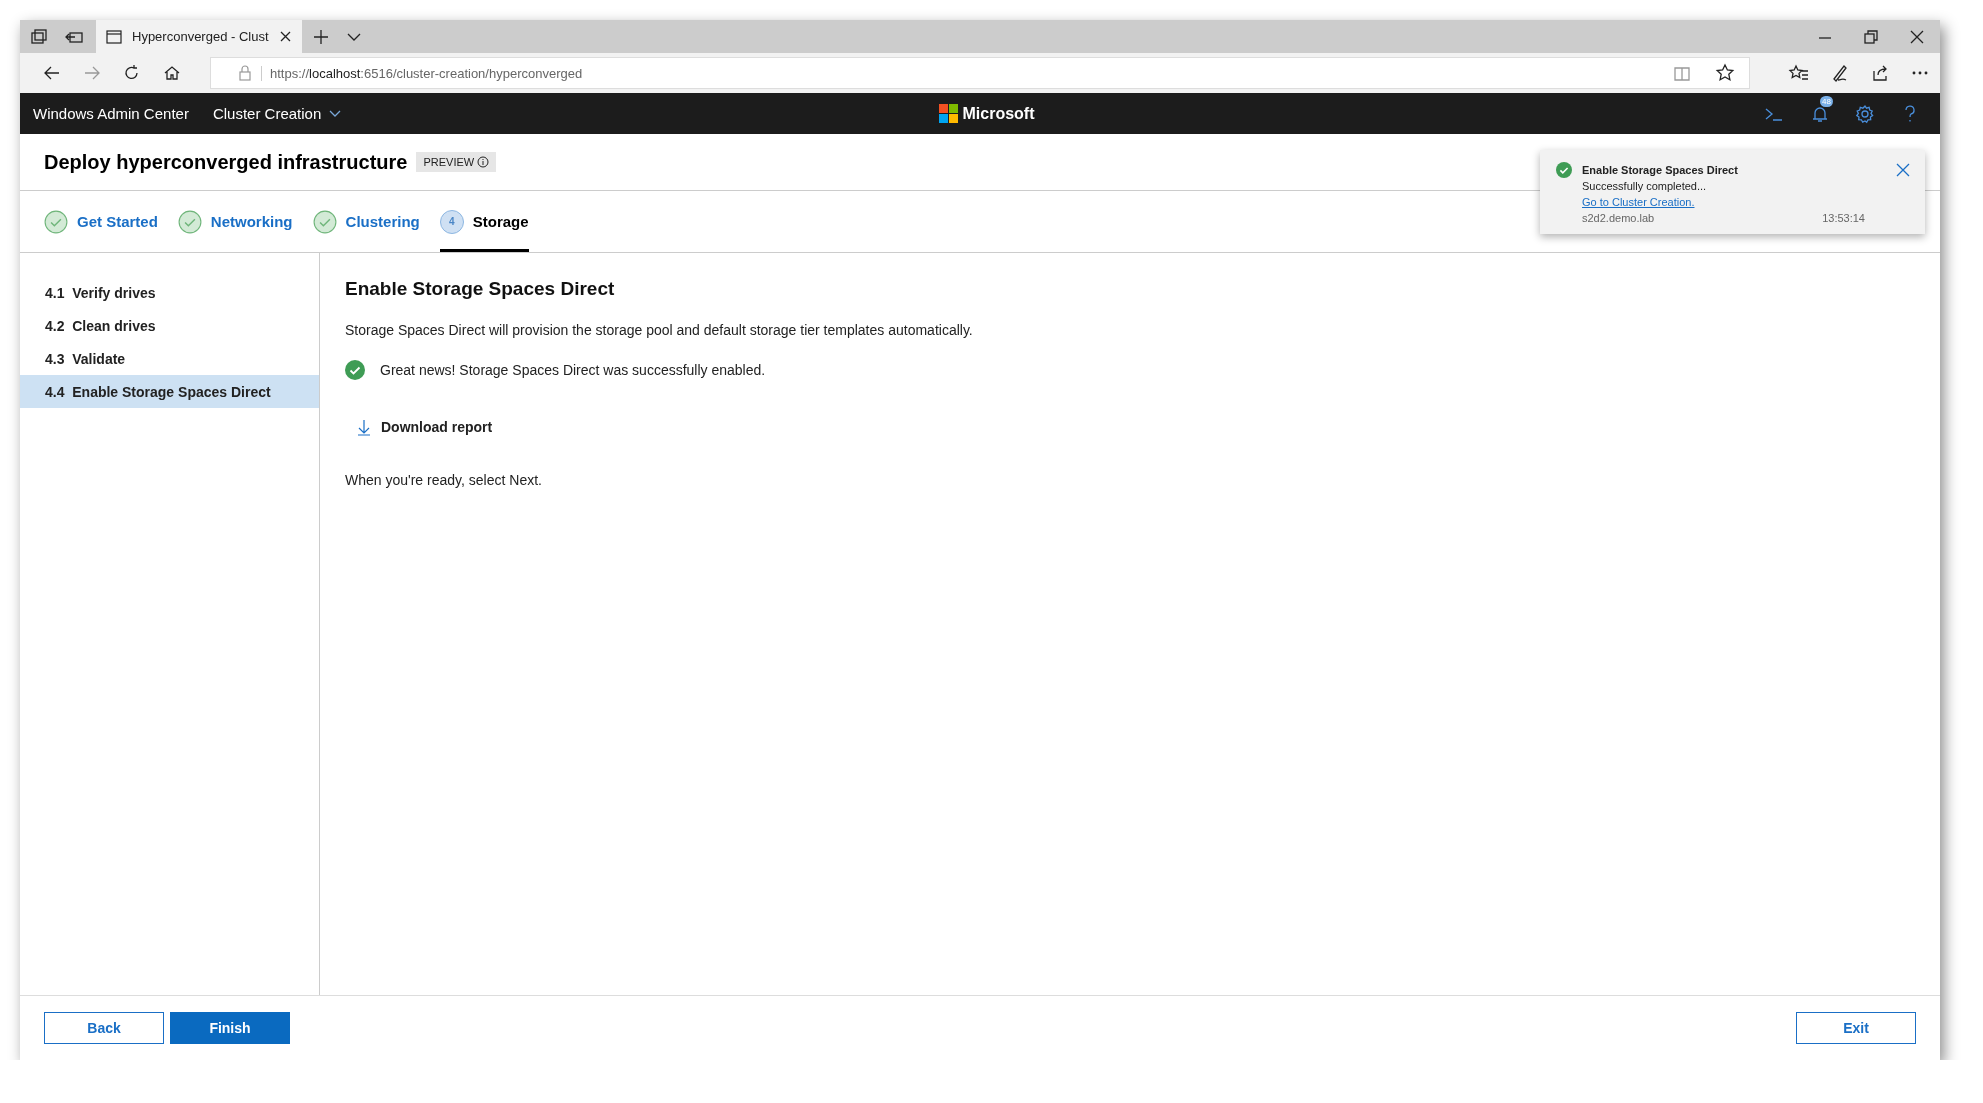  Describe the element at coordinates (277, 113) in the screenshot. I see `context-dropdown: Cluster Creation` at that location.